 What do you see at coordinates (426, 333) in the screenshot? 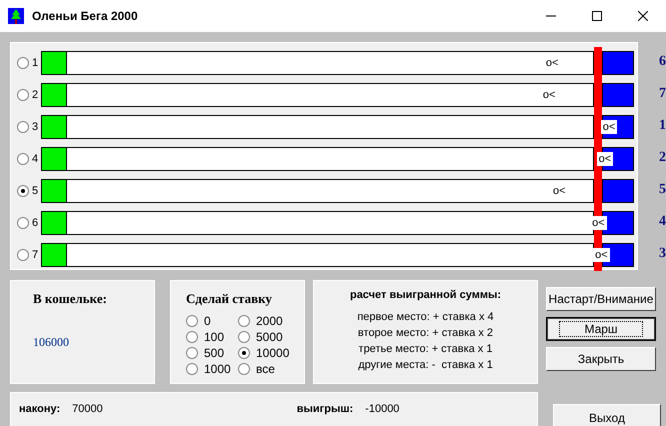
I see `payout-rule: второе место: + ставка x 2` at bounding box center [426, 333].